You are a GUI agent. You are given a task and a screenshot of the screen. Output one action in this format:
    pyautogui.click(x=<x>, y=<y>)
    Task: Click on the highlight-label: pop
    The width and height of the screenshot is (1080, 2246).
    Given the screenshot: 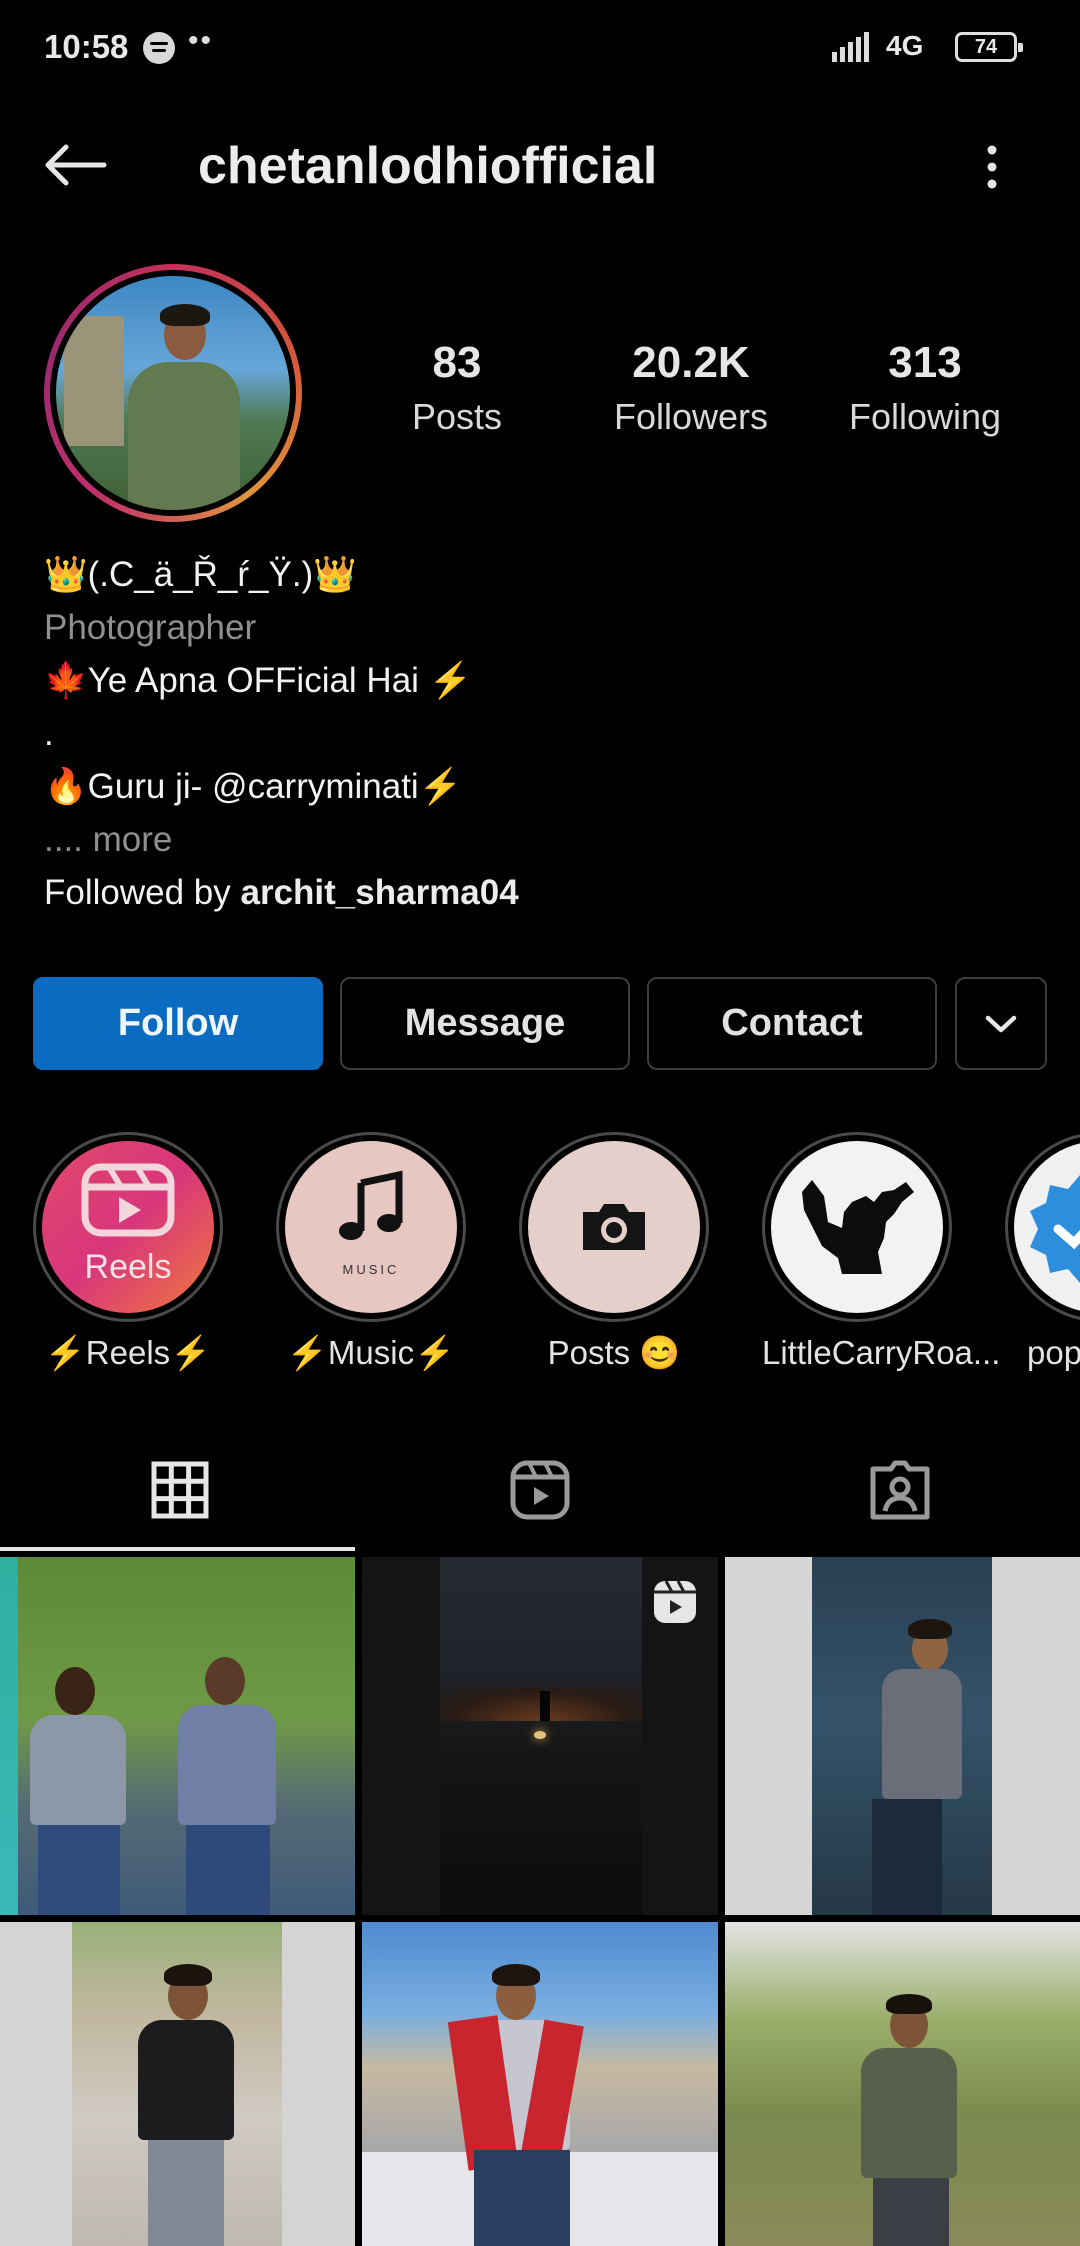 What is the action you would take?
    pyautogui.click(x=1053, y=1352)
    